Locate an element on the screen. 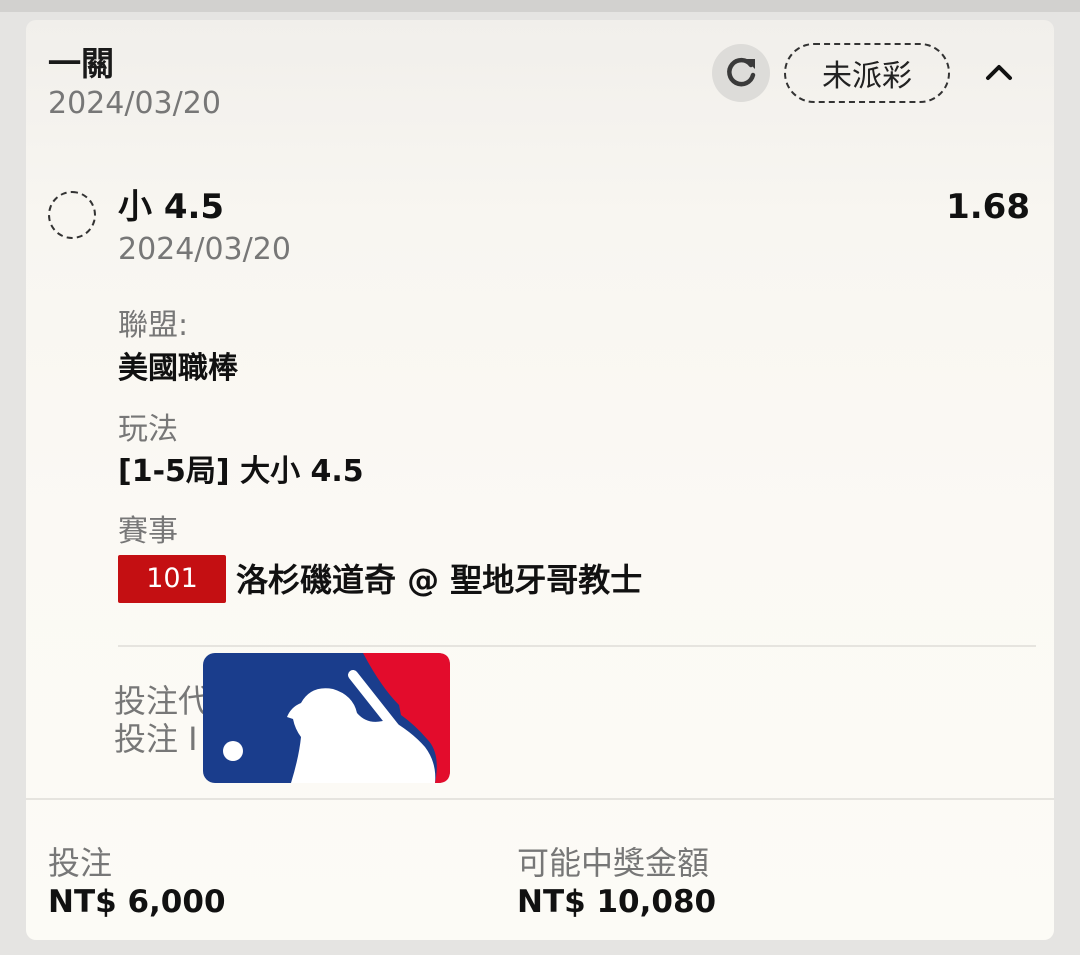  play-value: [1-5局] 大小 4.5 is located at coordinates (241, 471).